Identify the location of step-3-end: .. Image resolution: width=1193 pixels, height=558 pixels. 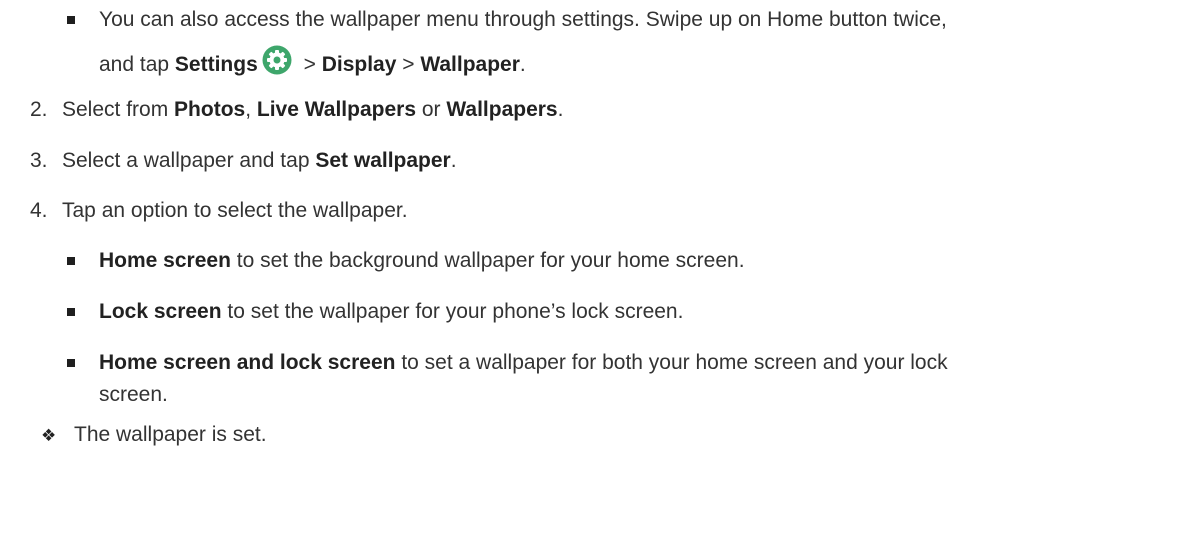
(453, 160).